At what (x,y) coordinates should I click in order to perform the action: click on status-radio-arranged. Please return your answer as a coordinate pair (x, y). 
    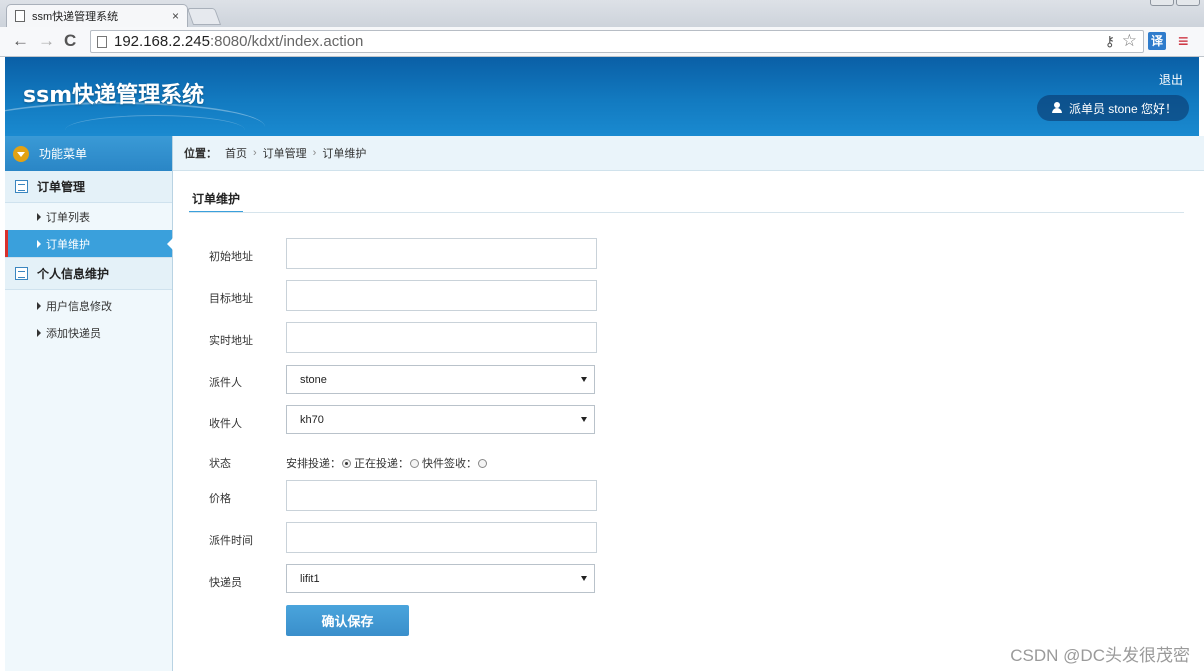
    Looking at the image, I should click on (346, 463).